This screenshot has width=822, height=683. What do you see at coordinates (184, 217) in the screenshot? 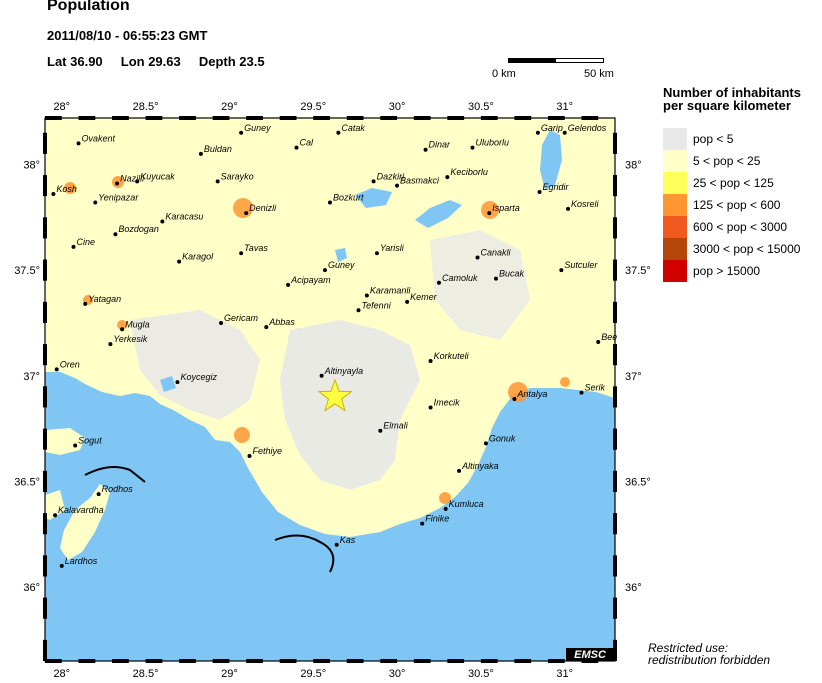
I see `city-label: Karacasu` at bounding box center [184, 217].